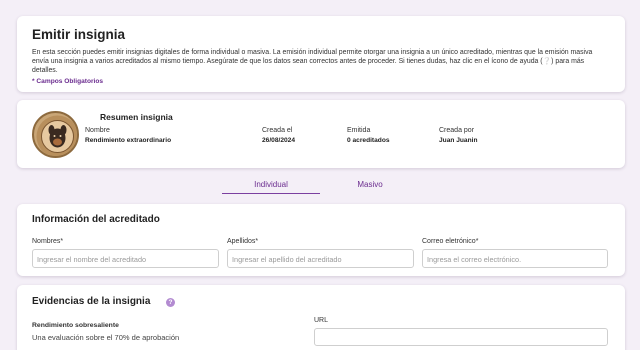 Image resolution: width=640 pixels, height=350 pixels. What do you see at coordinates (458, 140) in the screenshot?
I see `summary-creator-value: Juan Juanin` at bounding box center [458, 140].